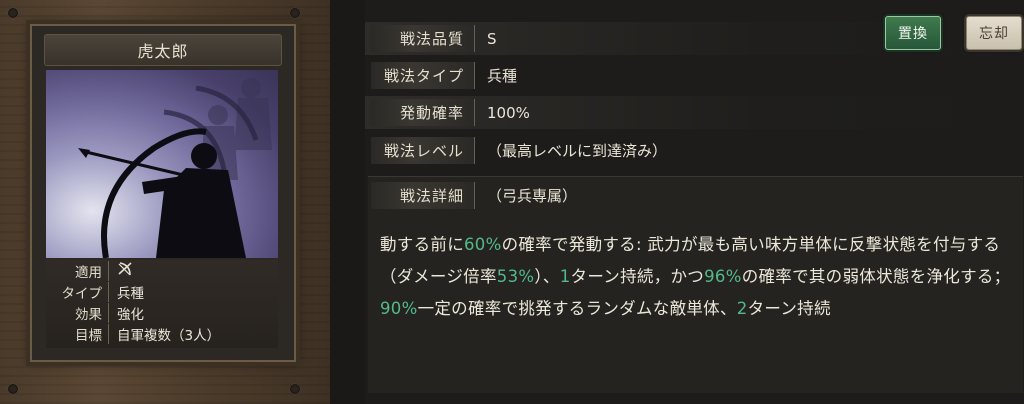 The height and width of the screenshot is (404, 1024). What do you see at coordinates (547, 276) in the screenshot?
I see `description-segment: ）、` at bounding box center [547, 276].